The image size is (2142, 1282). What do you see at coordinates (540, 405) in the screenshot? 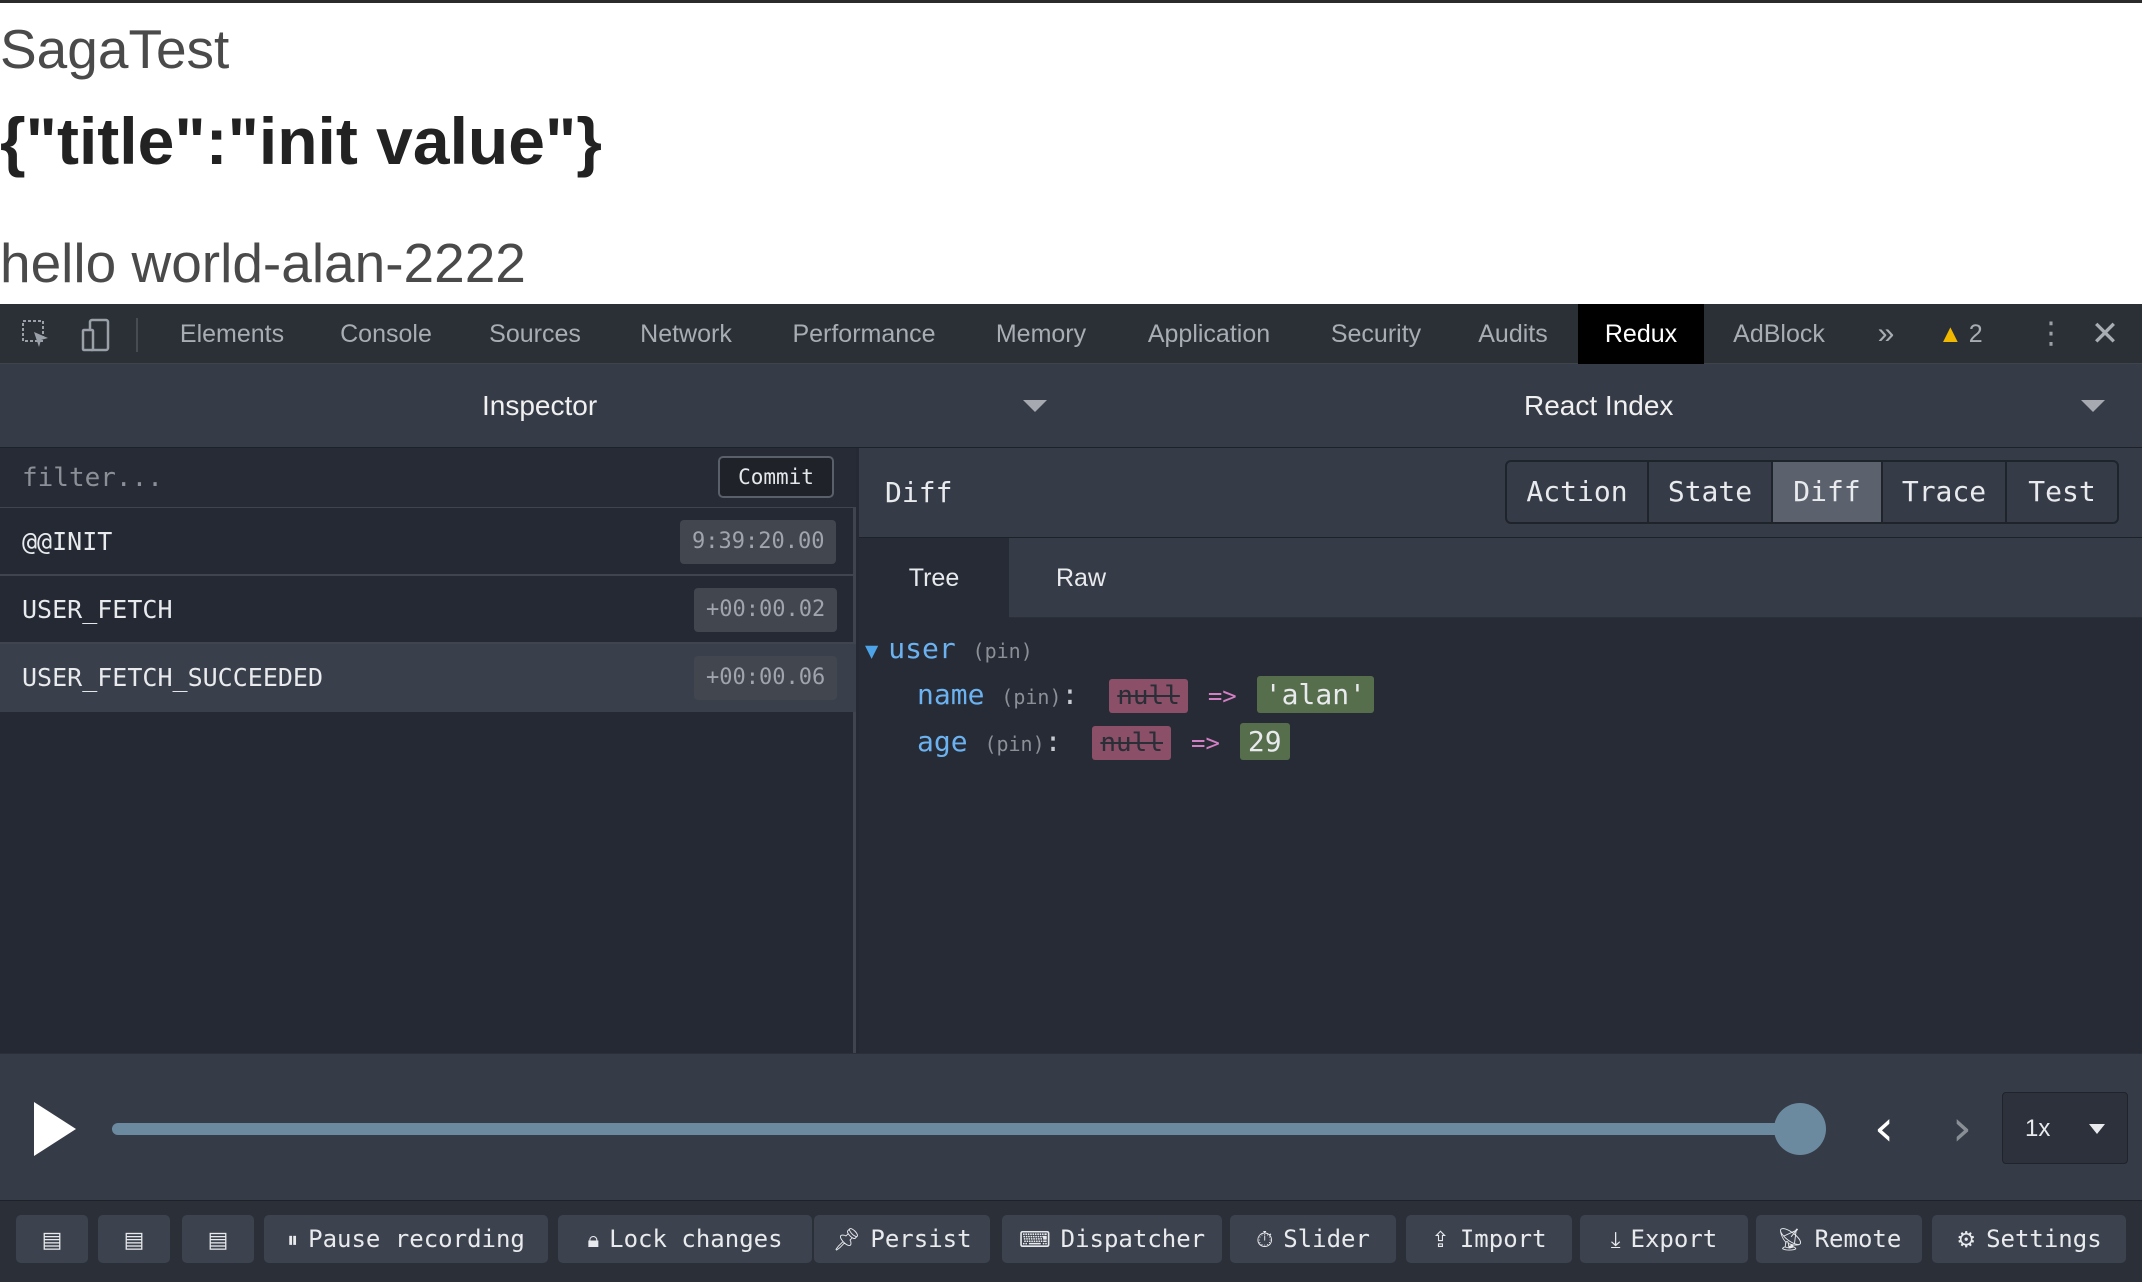
I see `left-monitor-label: Inspector` at bounding box center [540, 405].